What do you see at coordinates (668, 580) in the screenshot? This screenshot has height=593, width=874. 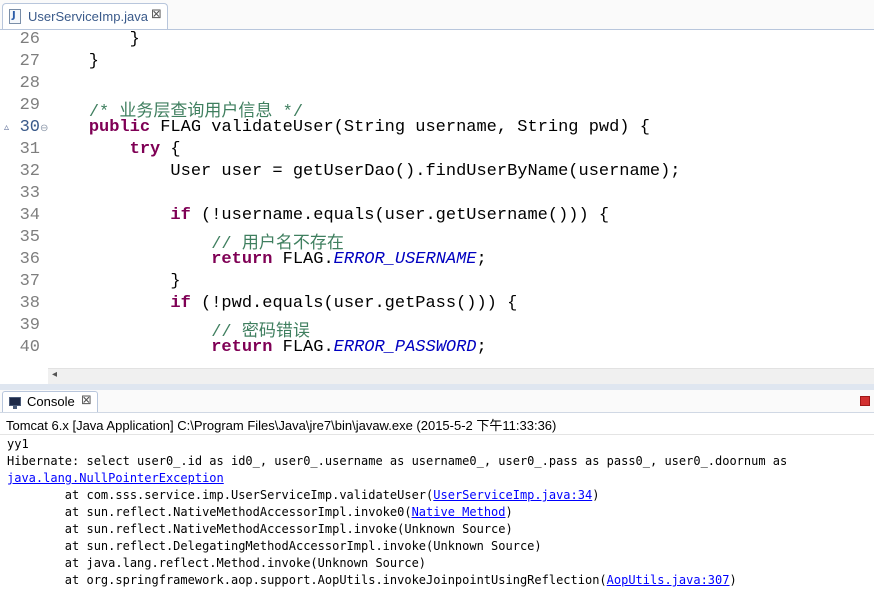 I see `stacktrace-link: AopUtils.java:307` at bounding box center [668, 580].